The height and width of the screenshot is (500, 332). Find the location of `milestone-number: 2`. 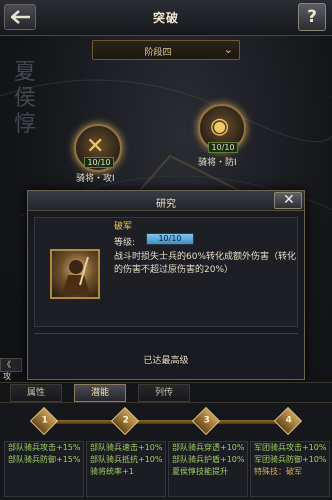

milestone-number: 2 is located at coordinates (125, 420).